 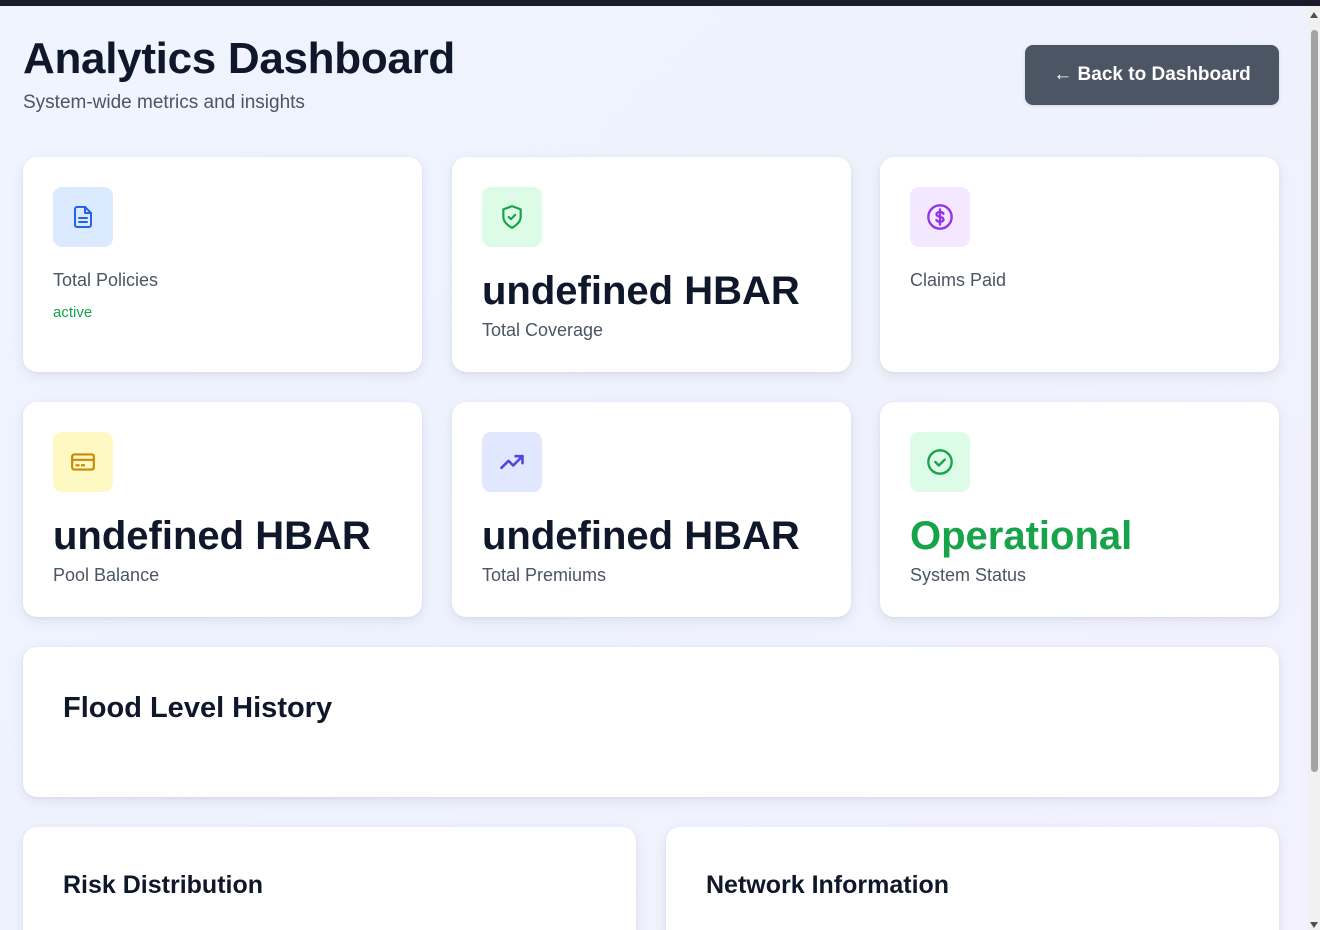 What do you see at coordinates (222, 509) in the screenshot?
I see `stat-card-pool-balance: undefined HBAR Pool Balance` at bounding box center [222, 509].